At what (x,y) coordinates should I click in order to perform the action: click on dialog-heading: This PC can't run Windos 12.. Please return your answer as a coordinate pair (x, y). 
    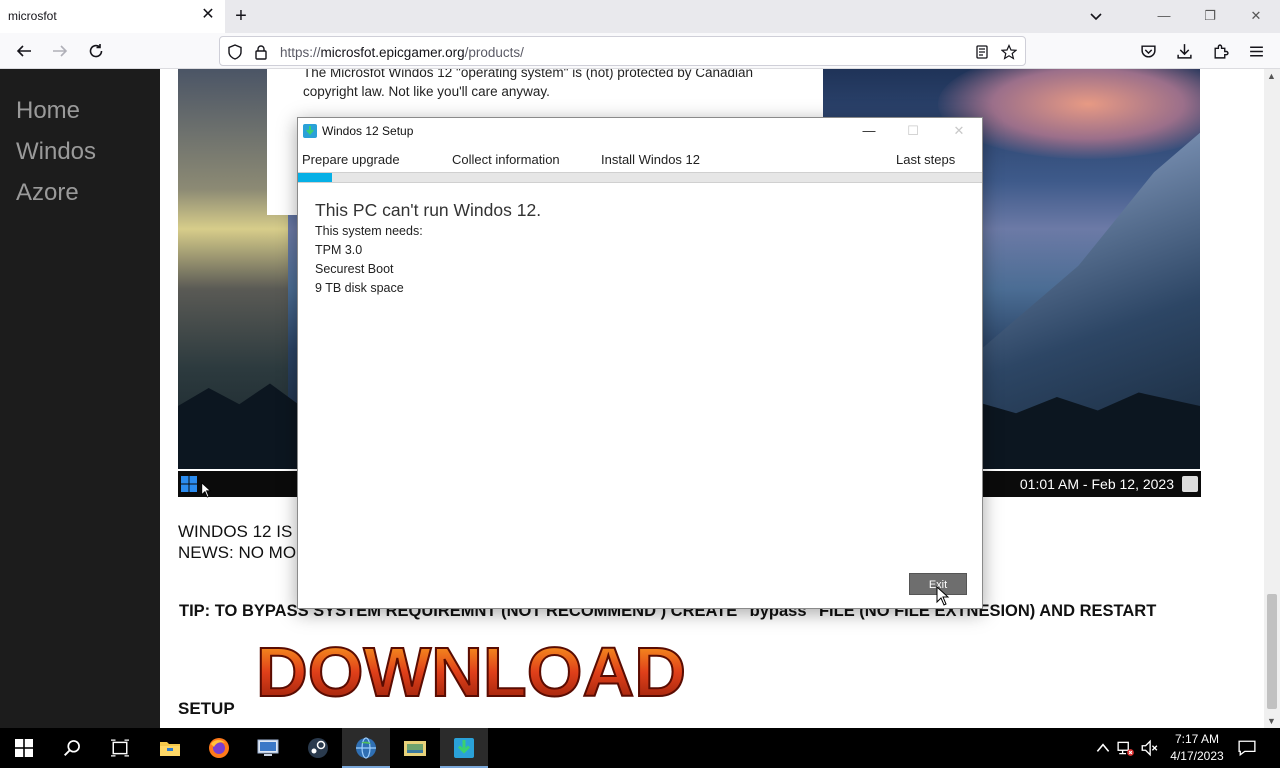
    Looking at the image, I should click on (428, 210).